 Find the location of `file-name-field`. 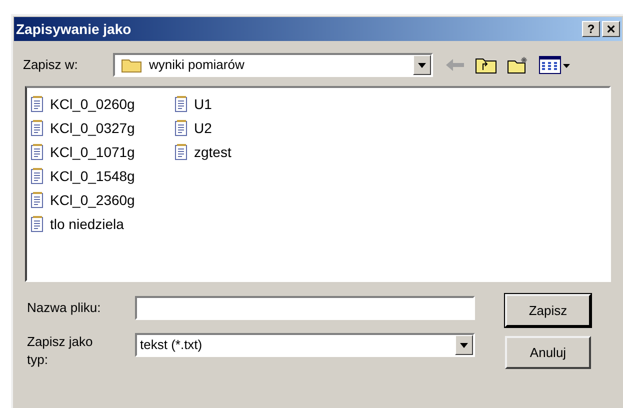

file-name-field is located at coordinates (305, 308).